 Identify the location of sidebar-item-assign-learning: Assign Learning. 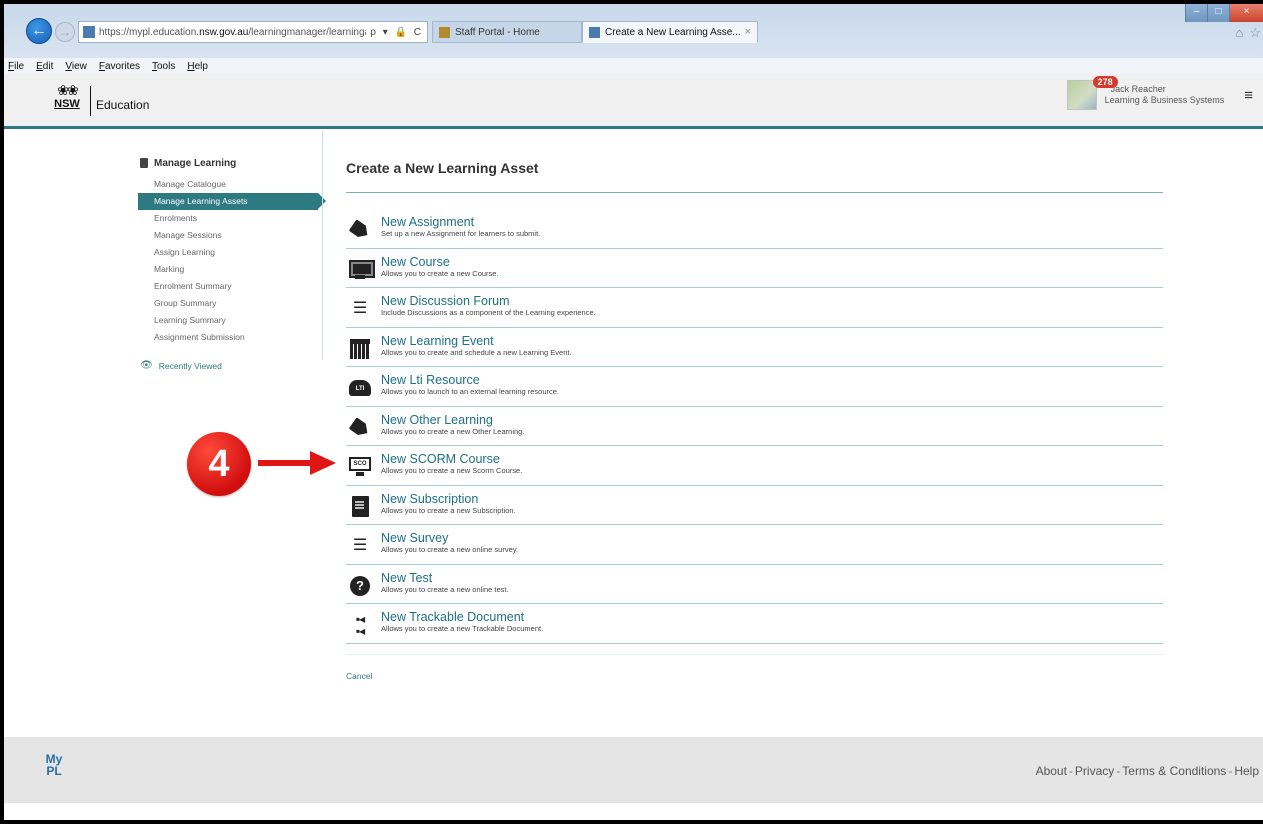
(233, 252).